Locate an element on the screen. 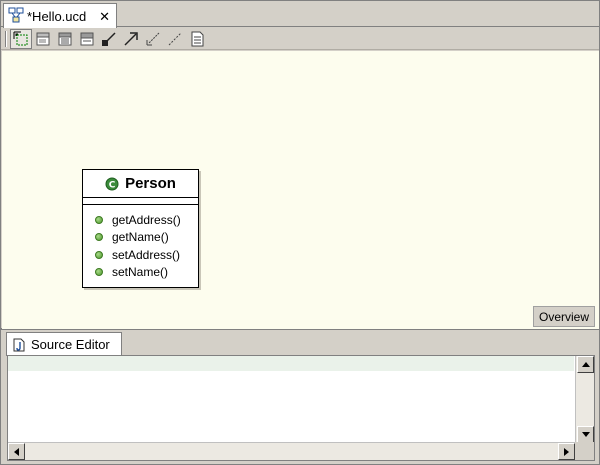  java-source-icon is located at coordinates (19, 344).